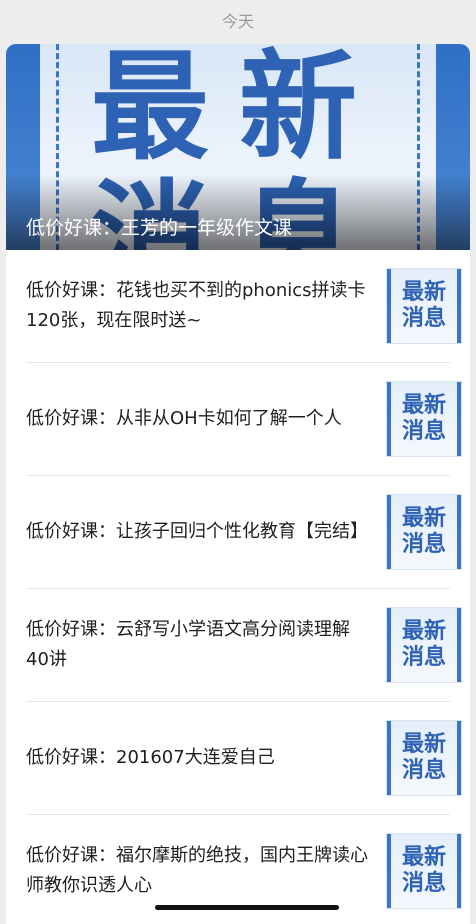  What do you see at coordinates (196, 305) in the screenshot?
I see `item-title: 低价好课：花钱也买不到的phonics拼读卡120张，现在限时送~` at bounding box center [196, 305].